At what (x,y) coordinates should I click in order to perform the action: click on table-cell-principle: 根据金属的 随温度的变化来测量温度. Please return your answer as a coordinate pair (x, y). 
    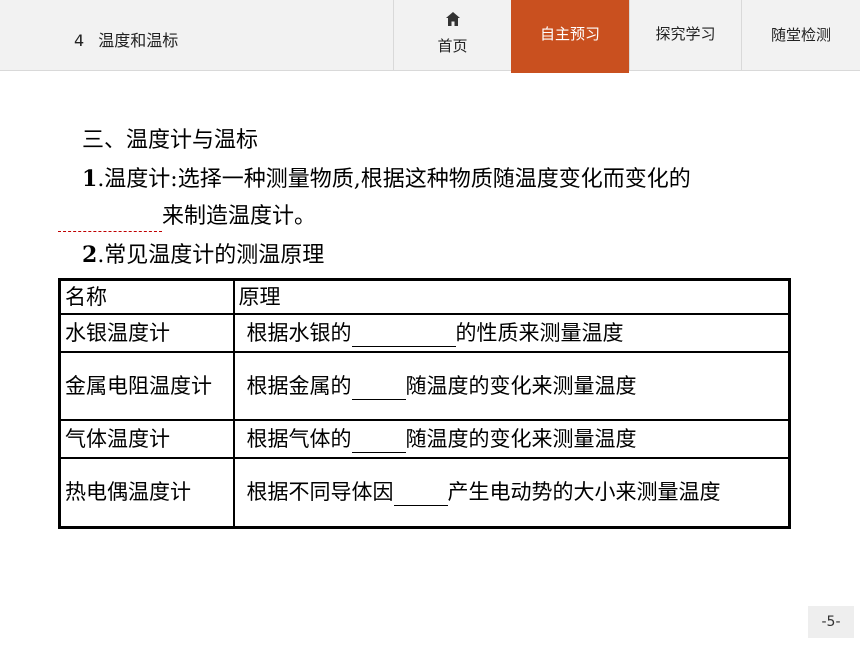
    Looking at the image, I should click on (511, 385).